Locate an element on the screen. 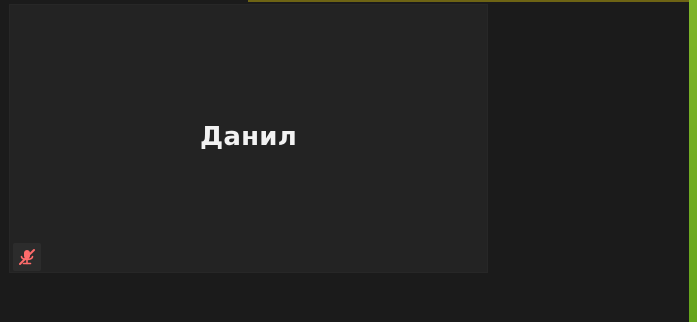  microphone-muted-indicator is located at coordinates (27, 257).